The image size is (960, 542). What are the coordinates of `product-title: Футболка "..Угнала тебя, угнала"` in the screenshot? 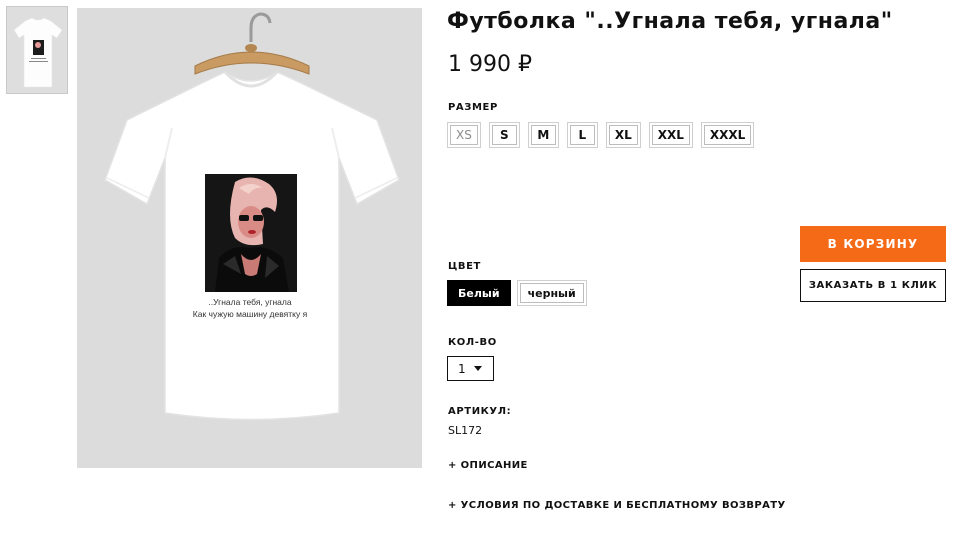 It's located at (670, 21).